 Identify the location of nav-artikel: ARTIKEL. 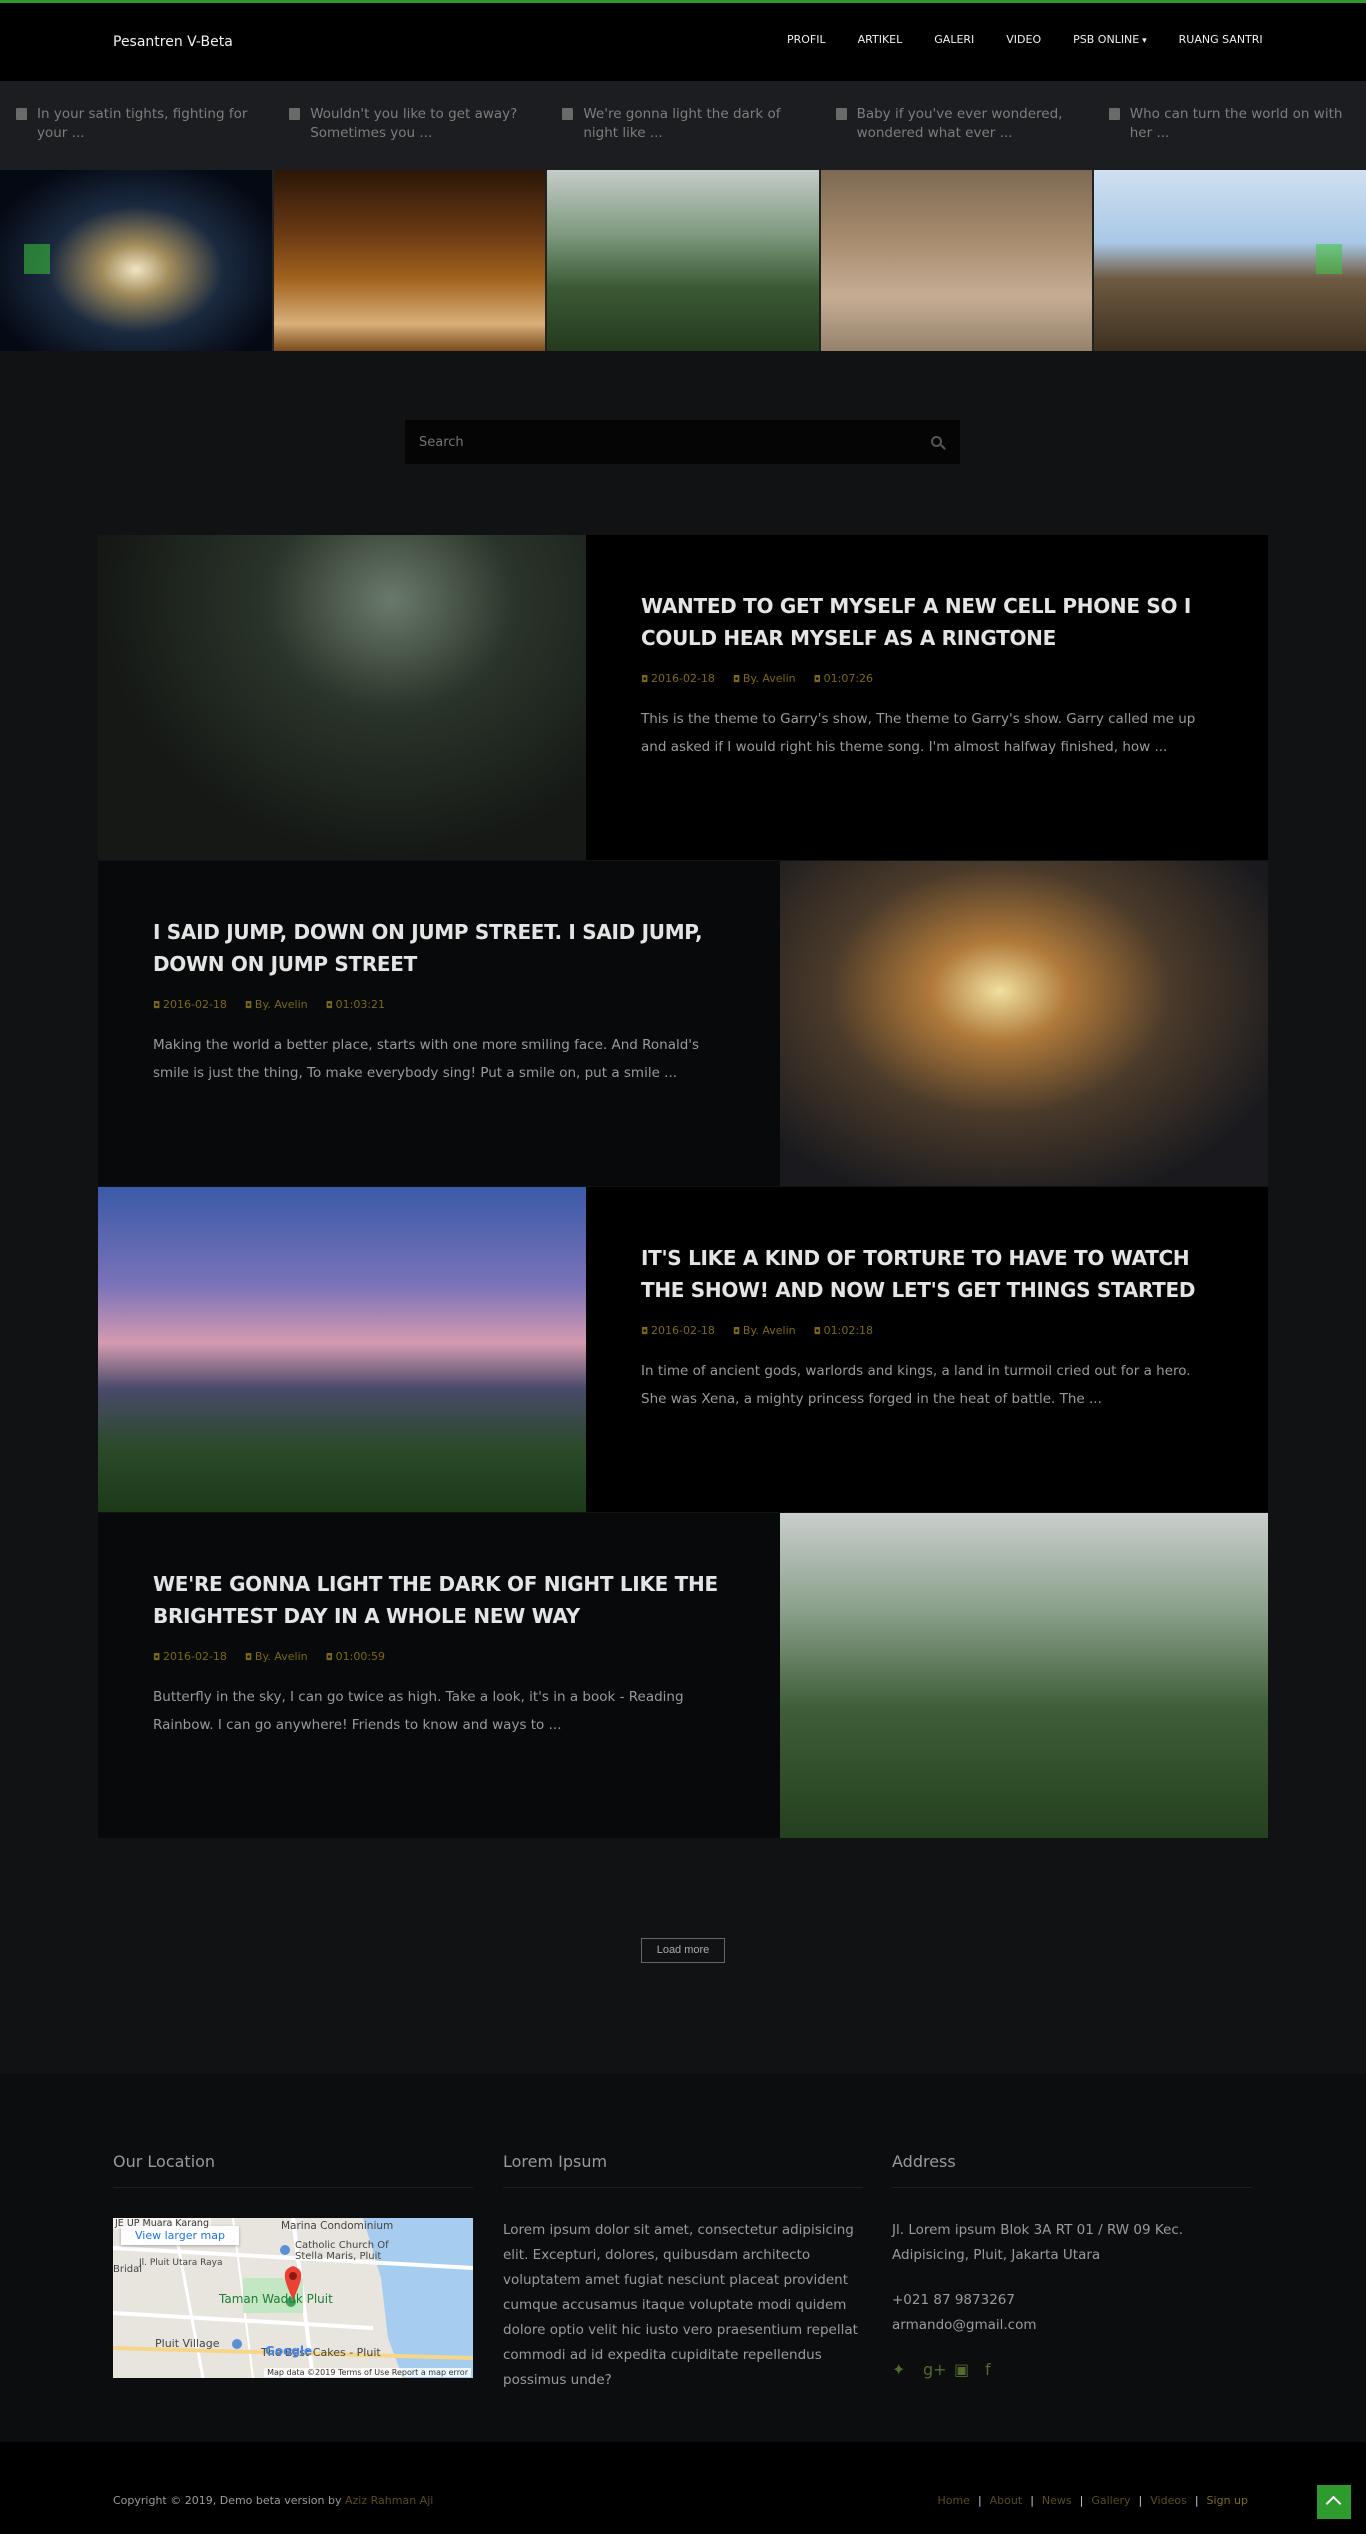
(880, 39).